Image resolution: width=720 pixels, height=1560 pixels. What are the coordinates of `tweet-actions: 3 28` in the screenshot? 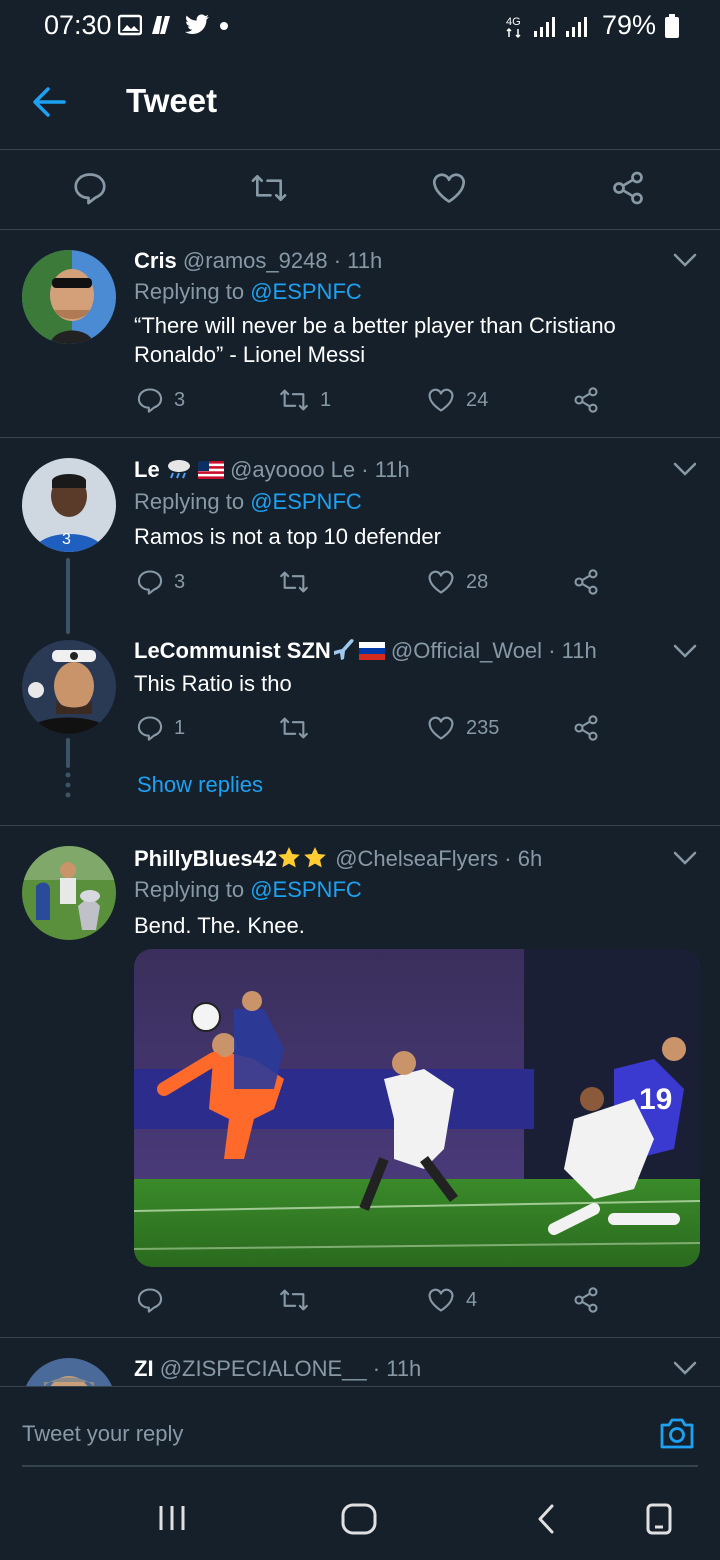 It's located at (374, 584).